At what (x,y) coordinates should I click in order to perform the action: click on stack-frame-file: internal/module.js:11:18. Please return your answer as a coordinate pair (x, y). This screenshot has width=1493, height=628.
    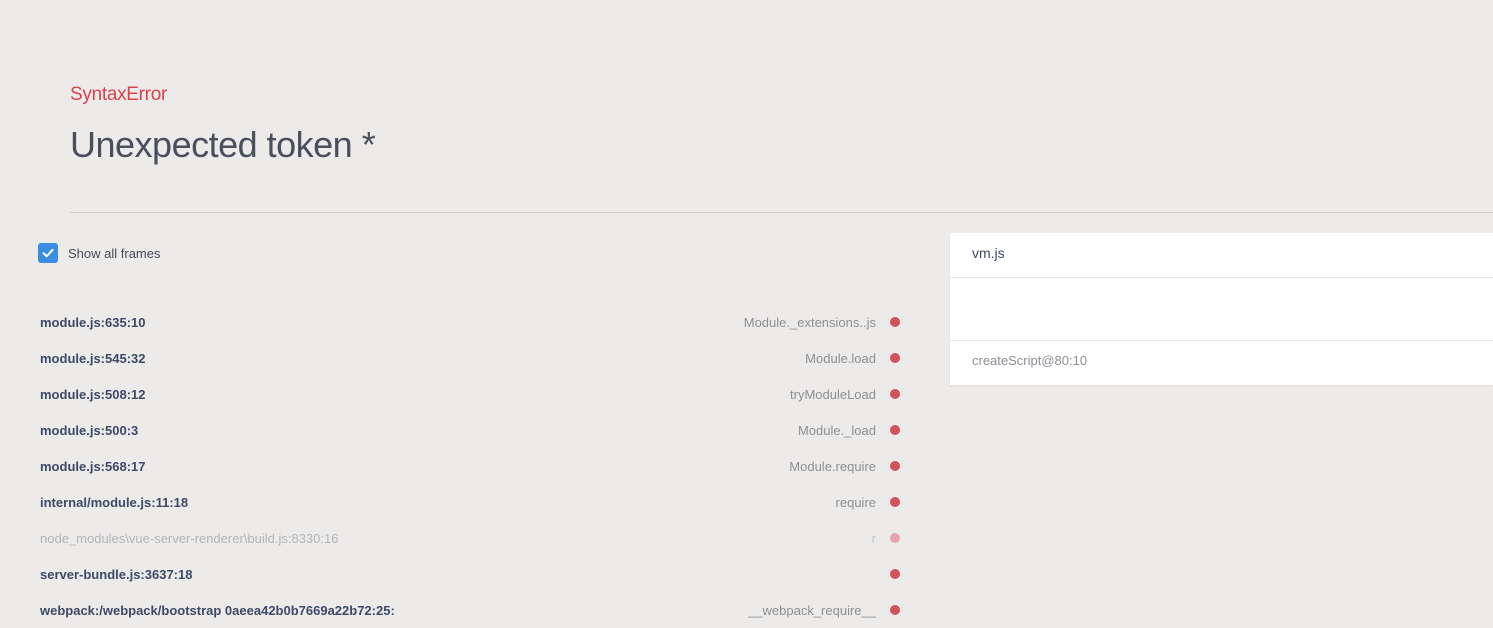
    Looking at the image, I should click on (114, 502).